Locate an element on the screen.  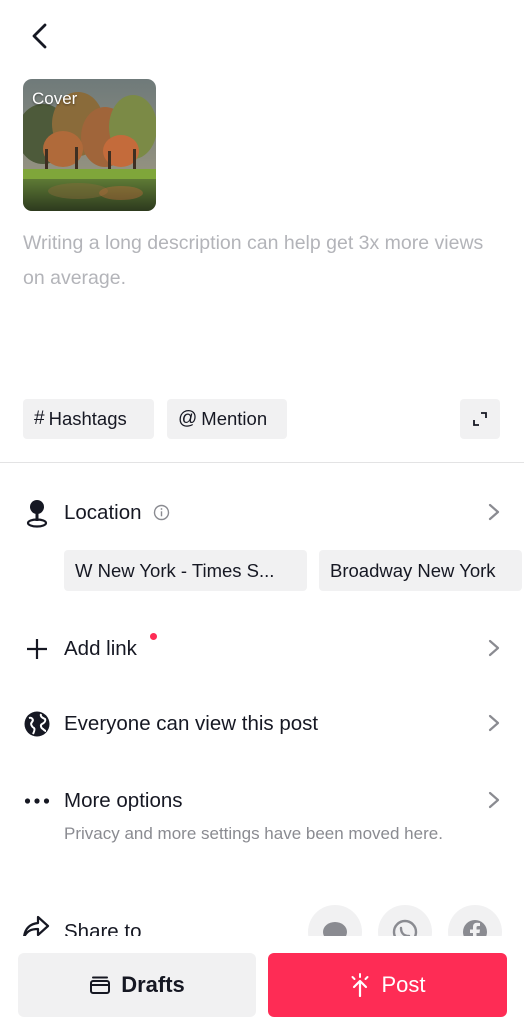
section-divider is located at coordinates (262, 462).